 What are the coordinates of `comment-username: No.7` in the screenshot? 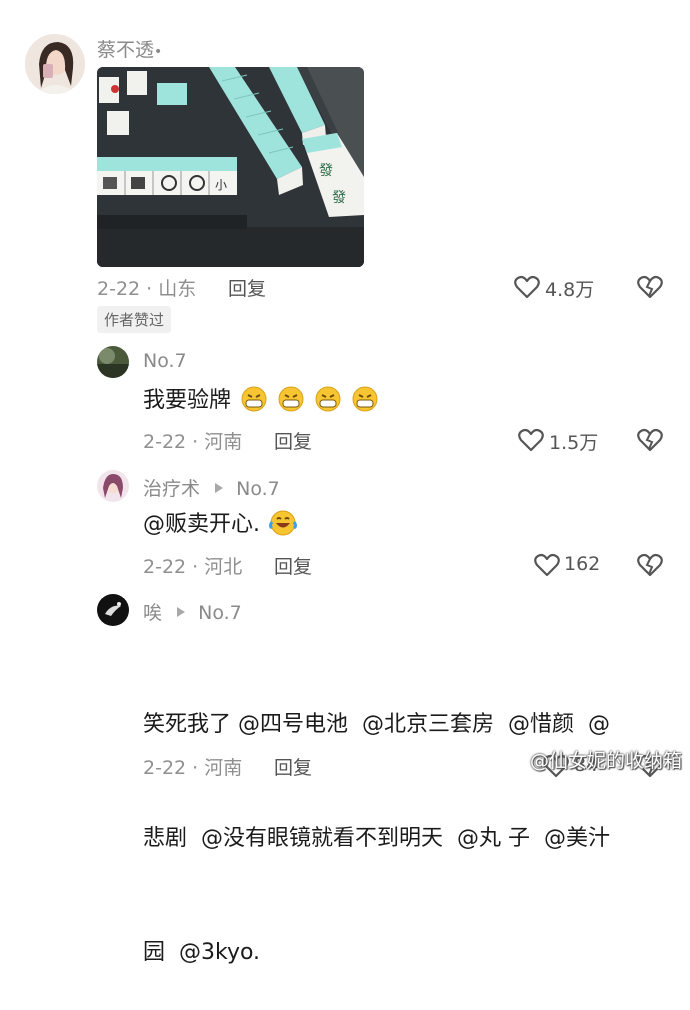 It's located at (165, 361).